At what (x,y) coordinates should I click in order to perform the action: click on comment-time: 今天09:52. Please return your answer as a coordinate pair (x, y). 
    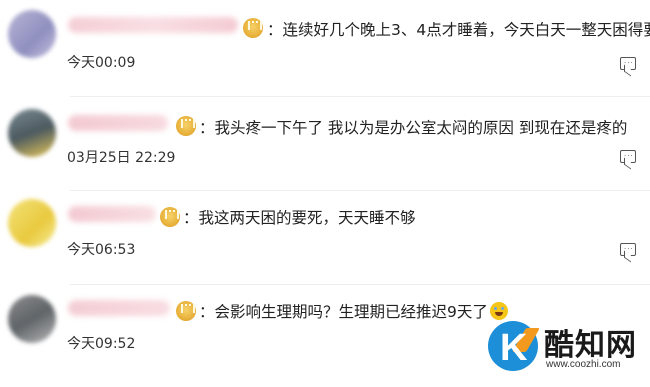
    Looking at the image, I should click on (101, 344).